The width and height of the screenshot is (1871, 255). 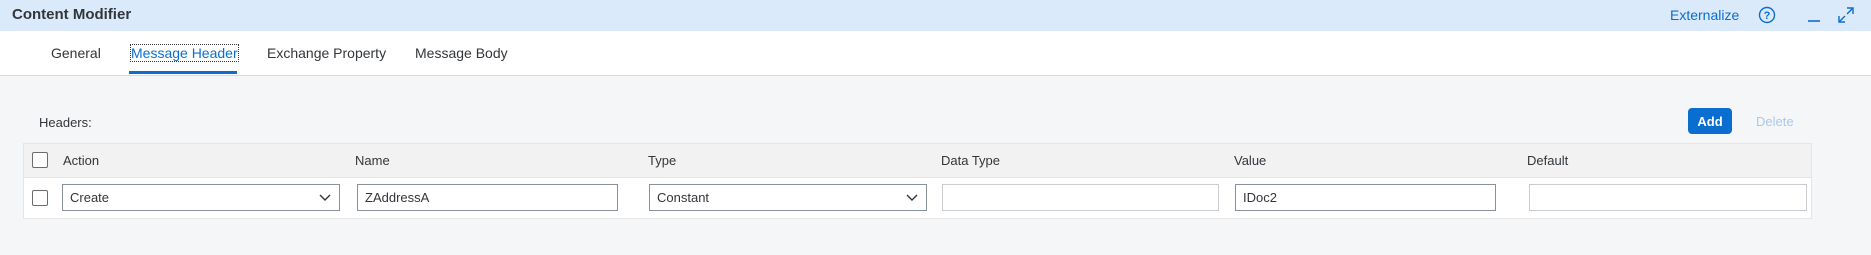 What do you see at coordinates (183, 72) in the screenshot?
I see `active-tab-indicator` at bounding box center [183, 72].